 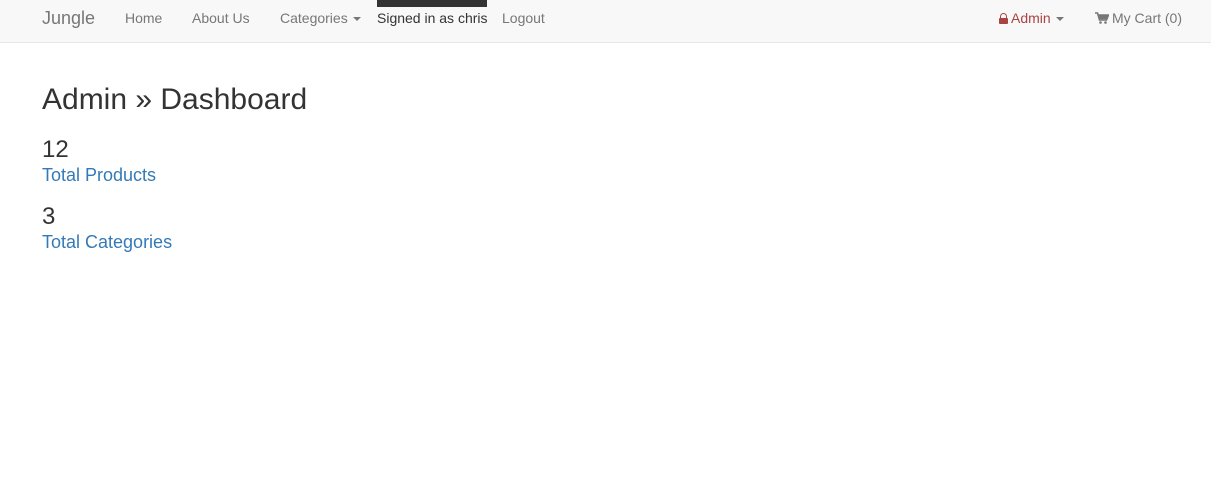 I want to click on nav-admin-dropdown: Admin, so click(x=1031, y=18).